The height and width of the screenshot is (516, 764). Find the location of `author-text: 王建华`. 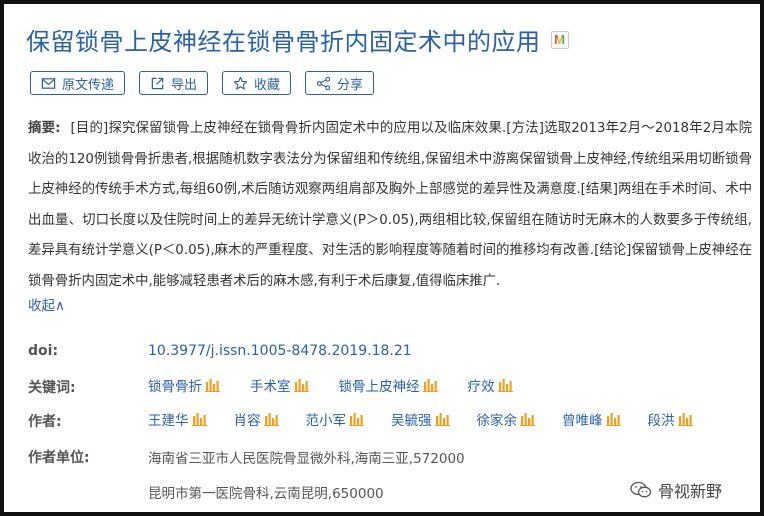

author-text: 王建华 is located at coordinates (168, 421).